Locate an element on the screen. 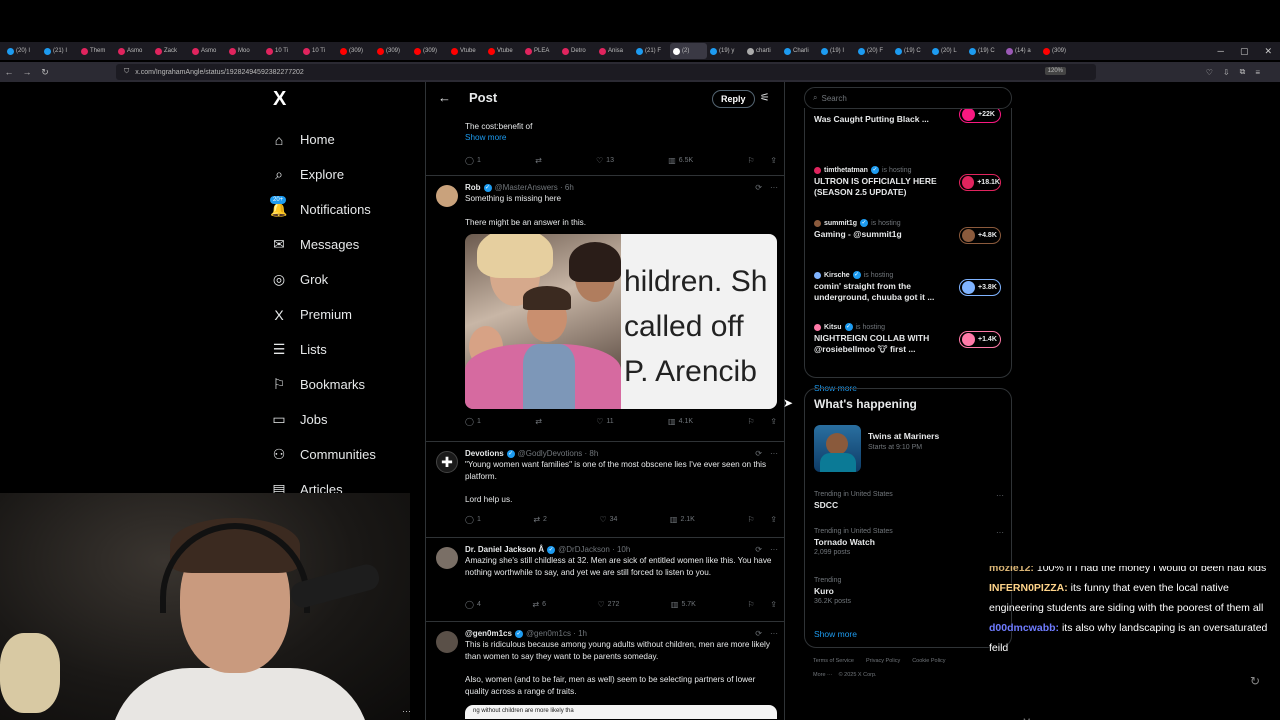 The width and height of the screenshot is (1280, 720). trend-item: Trending Kuro 36.2K posts is located at coordinates (909, 591).